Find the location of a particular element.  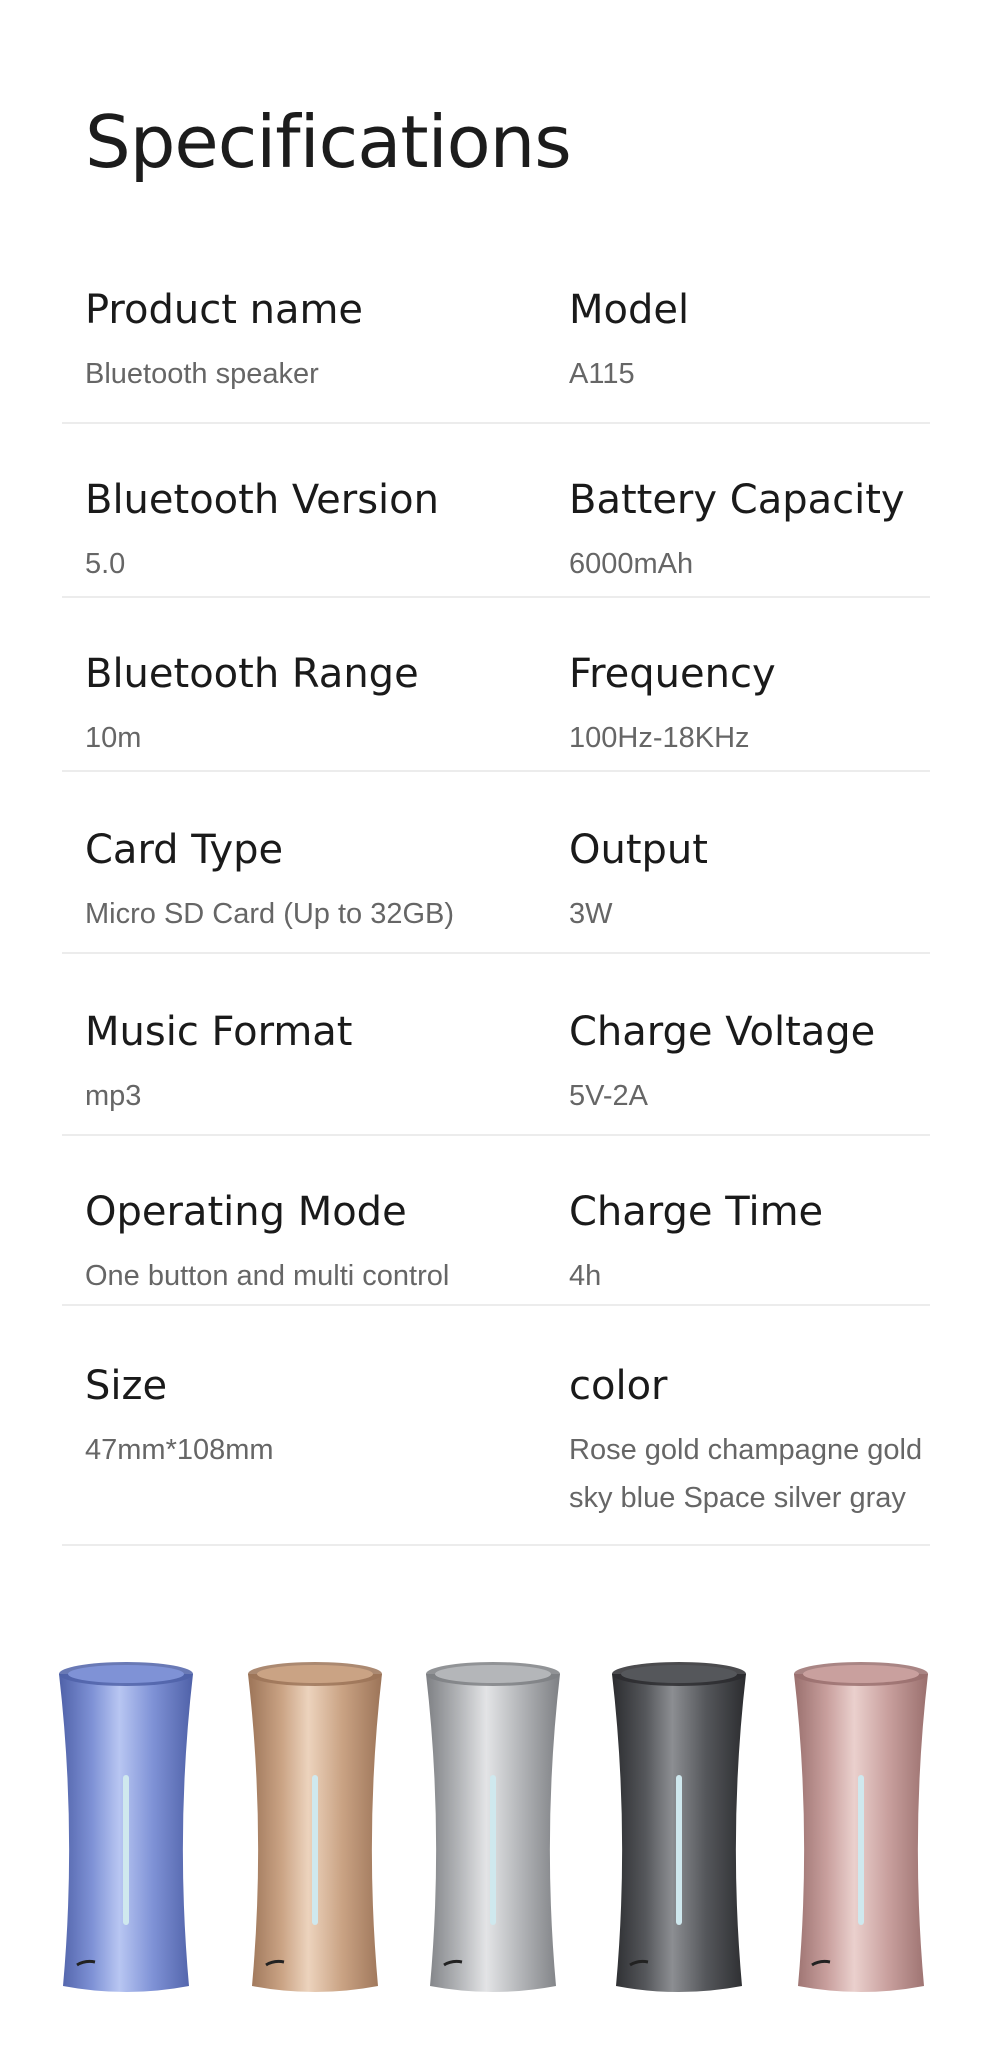

spec-value: Bluetooth speaker is located at coordinates (202, 374).